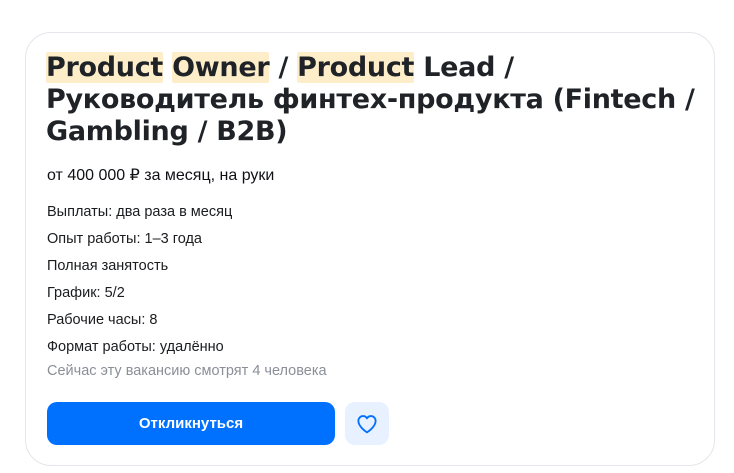 The image size is (734, 473). What do you see at coordinates (135, 347) in the screenshot?
I see `detail-work-format: Формат работы: удалённо` at bounding box center [135, 347].